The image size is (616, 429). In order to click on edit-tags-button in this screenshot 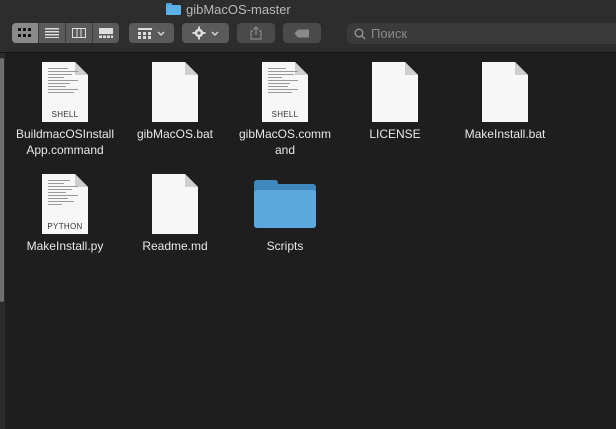, I will do `click(302, 33)`.